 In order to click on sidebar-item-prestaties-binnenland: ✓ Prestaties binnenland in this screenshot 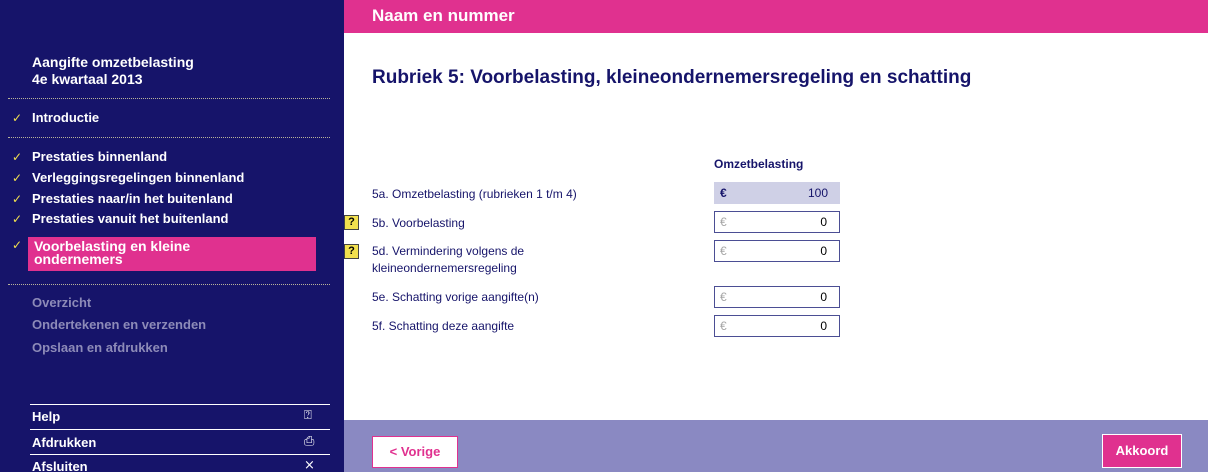, I will do `click(89, 157)`.